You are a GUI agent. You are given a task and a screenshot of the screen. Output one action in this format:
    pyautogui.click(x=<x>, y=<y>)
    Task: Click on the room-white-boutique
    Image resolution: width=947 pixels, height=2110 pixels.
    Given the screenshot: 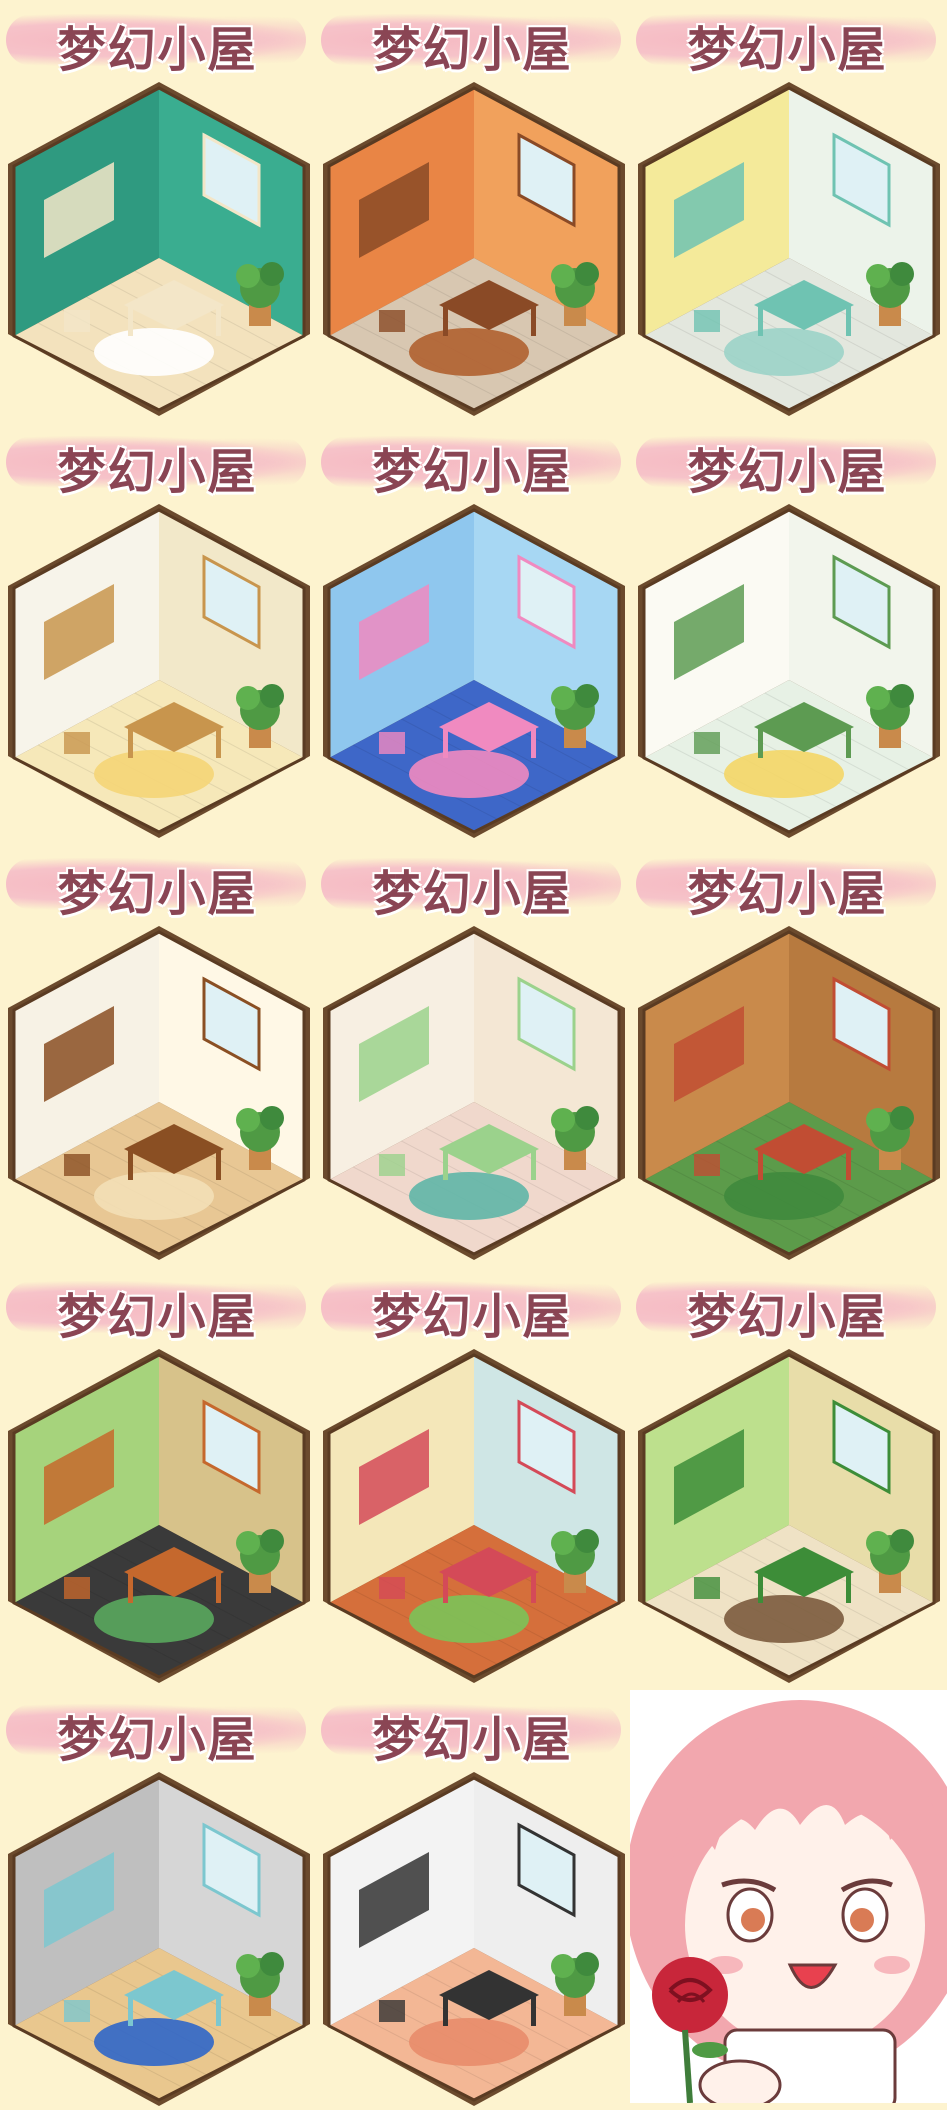 What is the action you would take?
    pyautogui.click(x=789, y=672)
    